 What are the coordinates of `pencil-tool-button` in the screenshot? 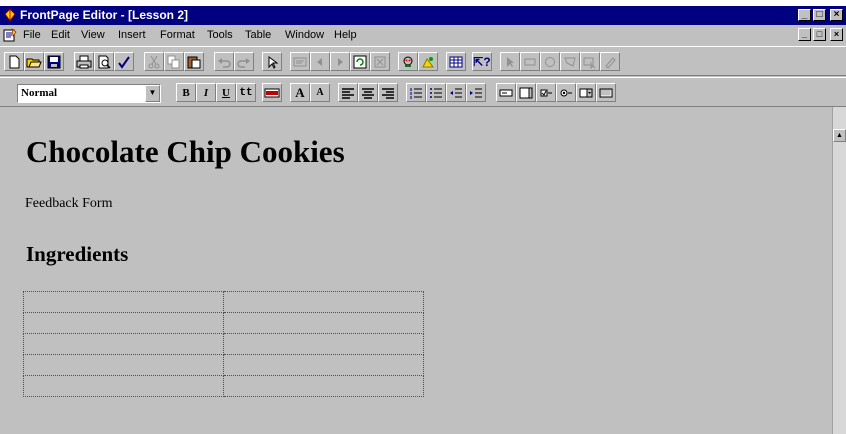 It's located at (610, 61).